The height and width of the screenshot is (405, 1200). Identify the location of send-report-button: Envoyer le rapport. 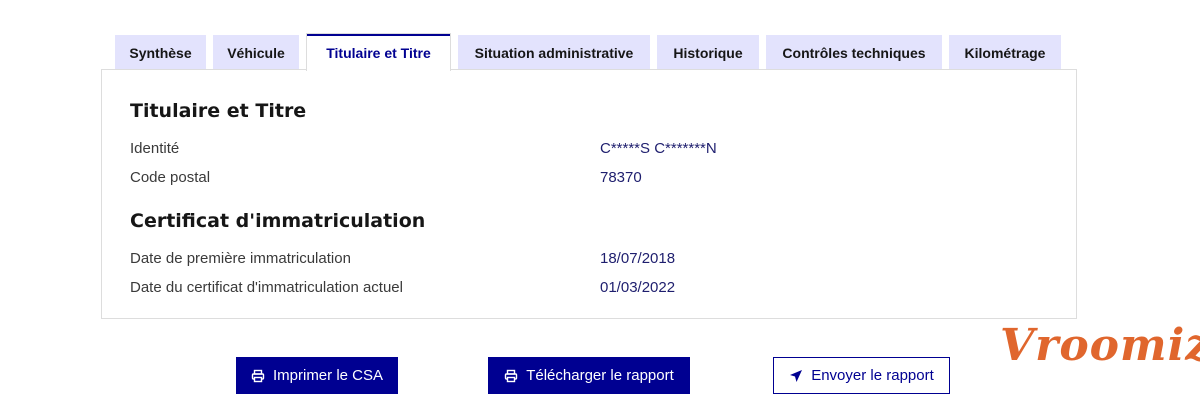
(861, 375).